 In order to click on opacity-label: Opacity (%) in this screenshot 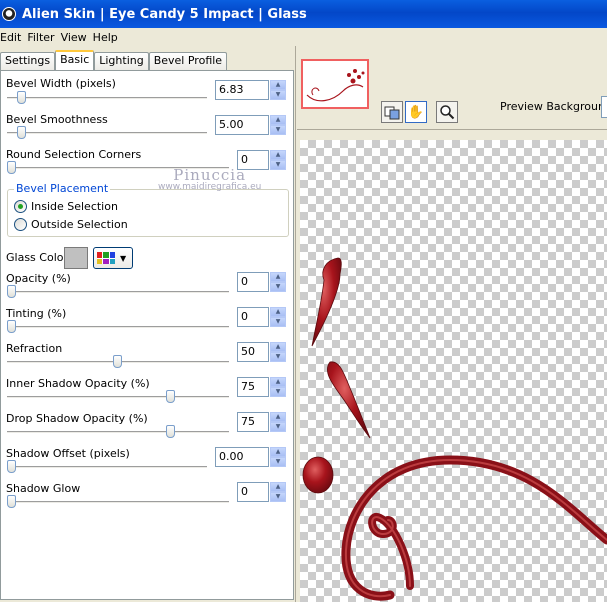, I will do `click(38, 278)`.